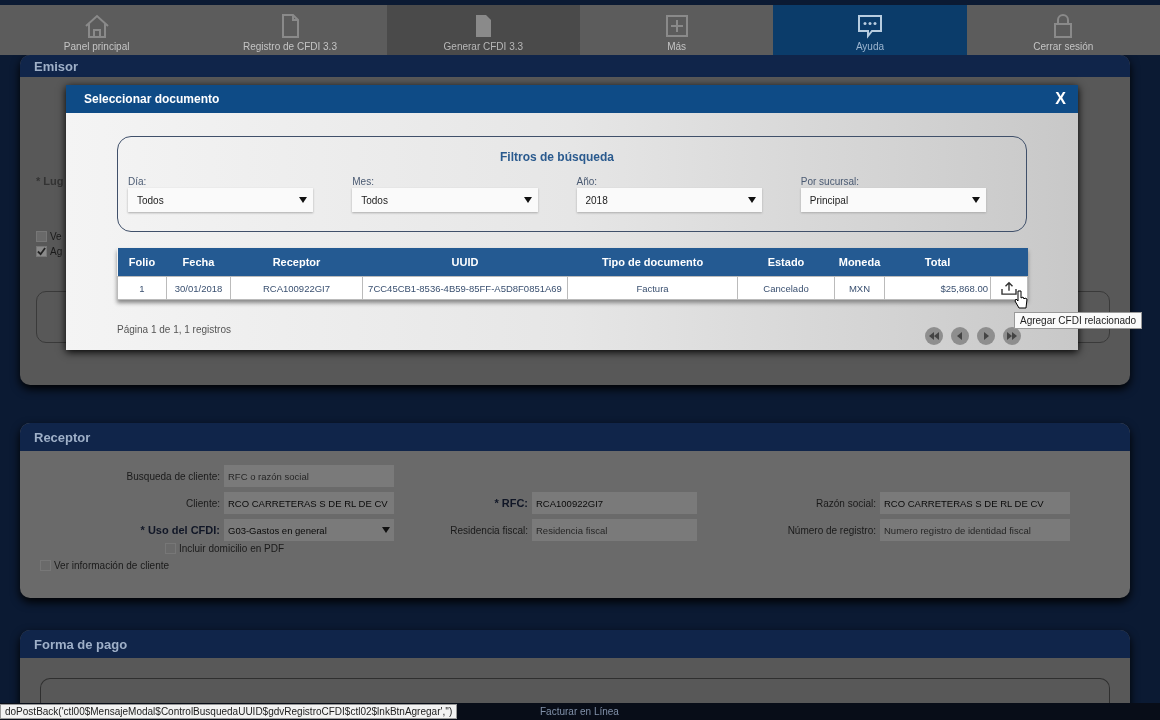 This screenshot has width=1160, height=720. I want to click on field-label: Cliente:, so click(202, 503).